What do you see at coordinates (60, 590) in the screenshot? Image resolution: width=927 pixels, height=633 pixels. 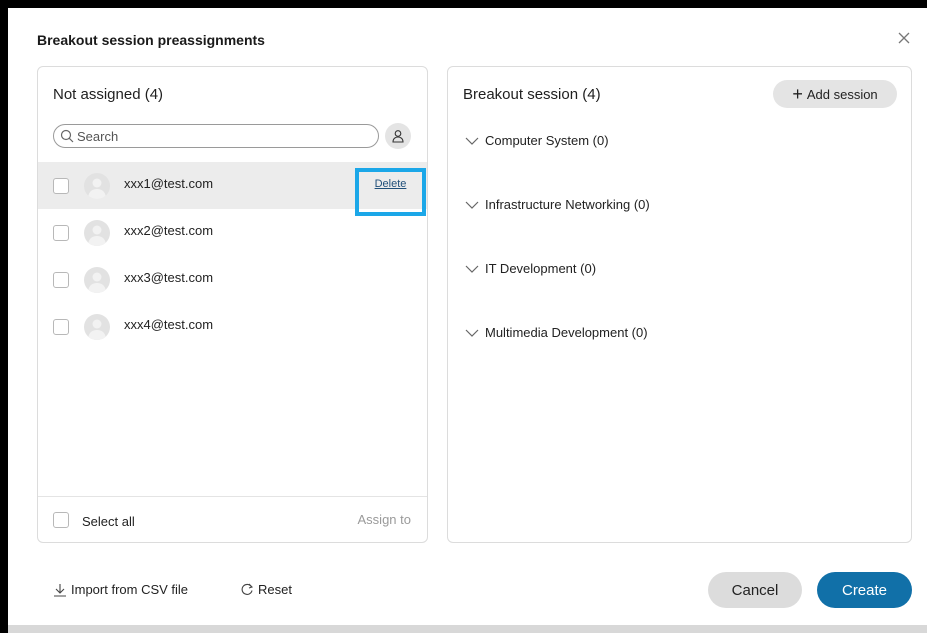 I see `download-icon` at bounding box center [60, 590].